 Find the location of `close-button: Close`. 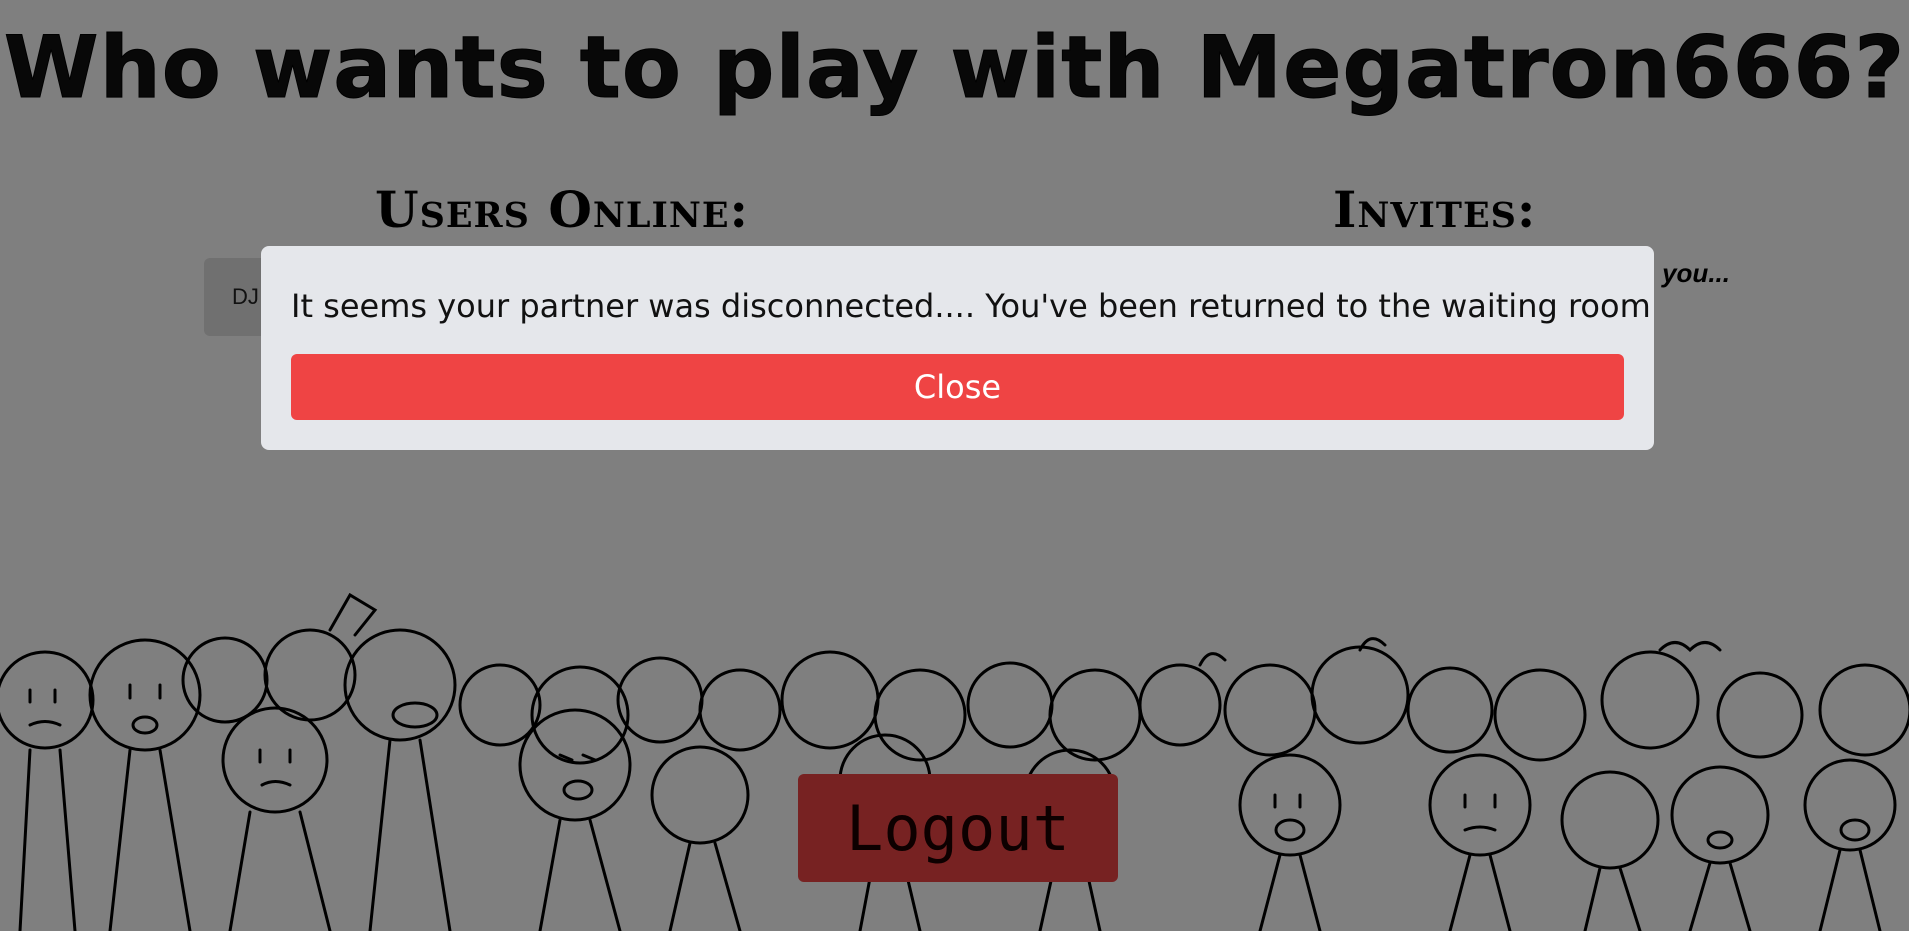

close-button: Close is located at coordinates (957, 387).